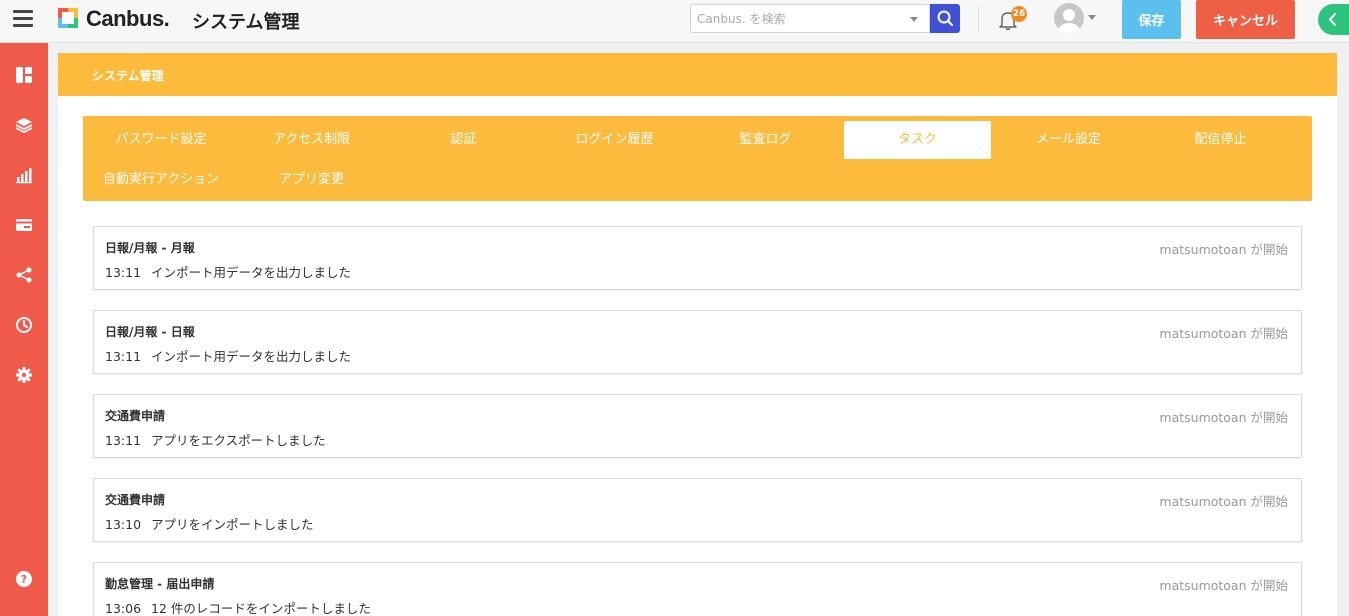  Describe the element at coordinates (311, 140) in the screenshot. I see `tab-access-restriction: アクセス制限` at that location.